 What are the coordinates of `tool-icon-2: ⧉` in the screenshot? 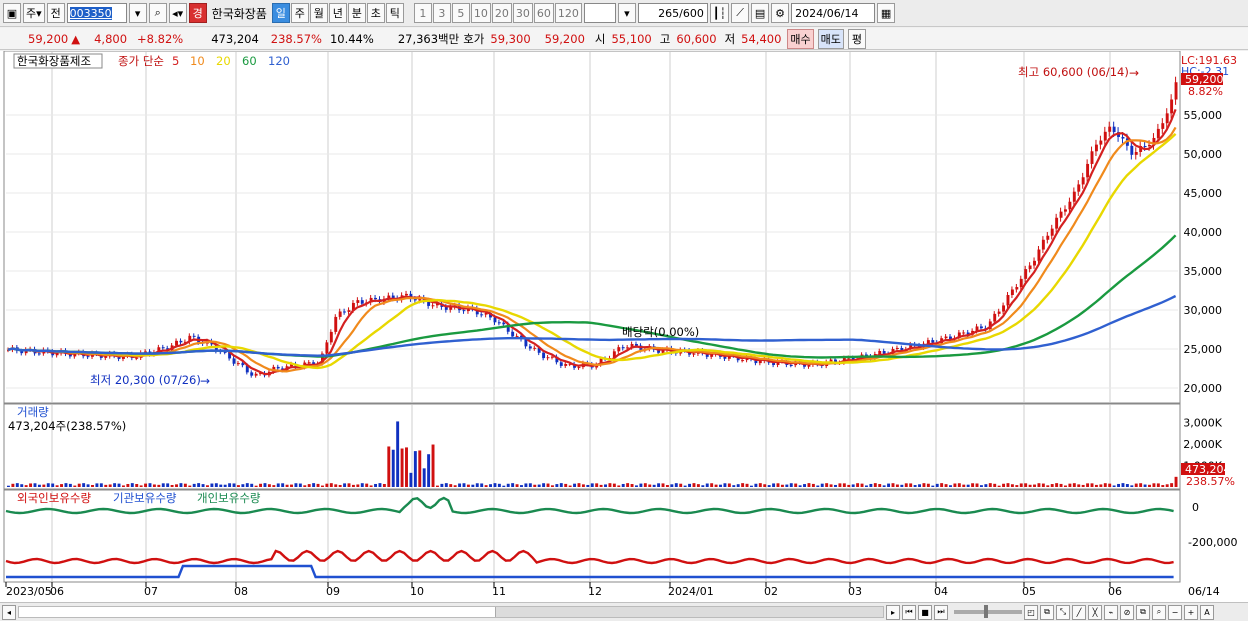 It's located at (1047, 612).